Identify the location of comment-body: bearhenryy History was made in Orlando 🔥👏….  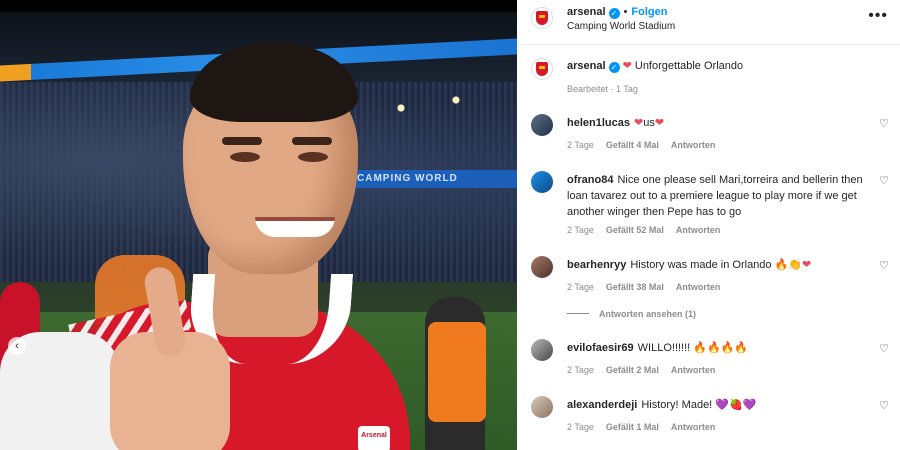
(717, 265).